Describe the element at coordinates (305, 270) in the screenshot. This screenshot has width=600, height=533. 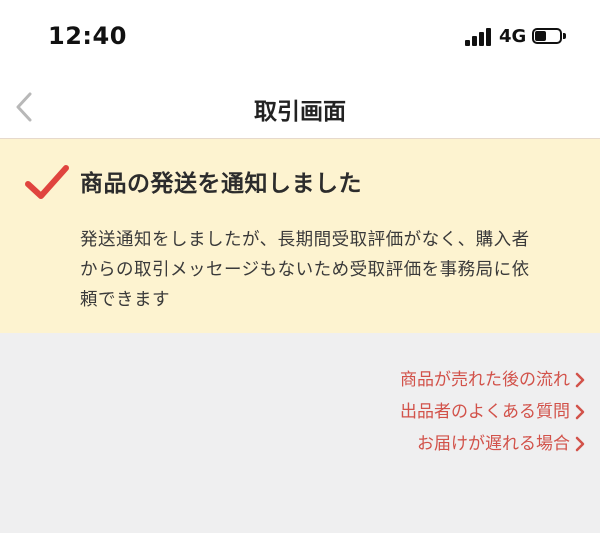
I see `notice-body-line: からの取引メッセージもないため受取評価を事務局に依` at that location.